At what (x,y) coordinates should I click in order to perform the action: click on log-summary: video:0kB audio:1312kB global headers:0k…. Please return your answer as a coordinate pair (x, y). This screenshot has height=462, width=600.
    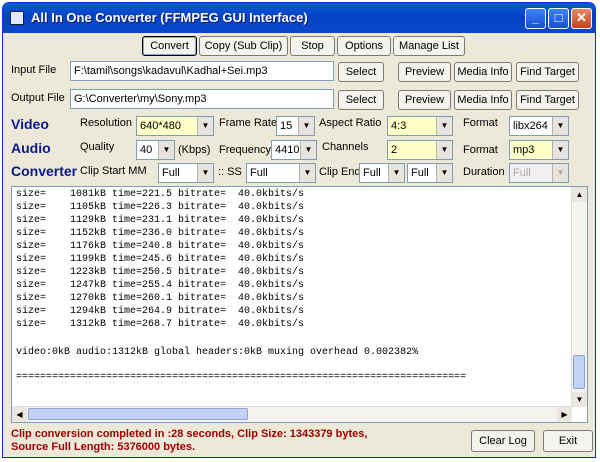
    Looking at the image, I should click on (217, 352).